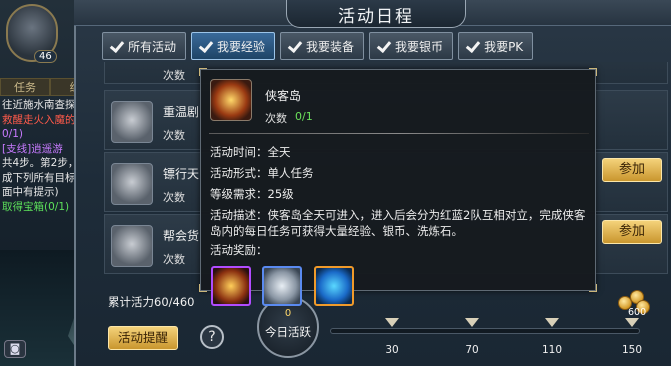  What do you see at coordinates (181, 112) in the screenshot?
I see `activity-name: 重温剧` at bounding box center [181, 112].